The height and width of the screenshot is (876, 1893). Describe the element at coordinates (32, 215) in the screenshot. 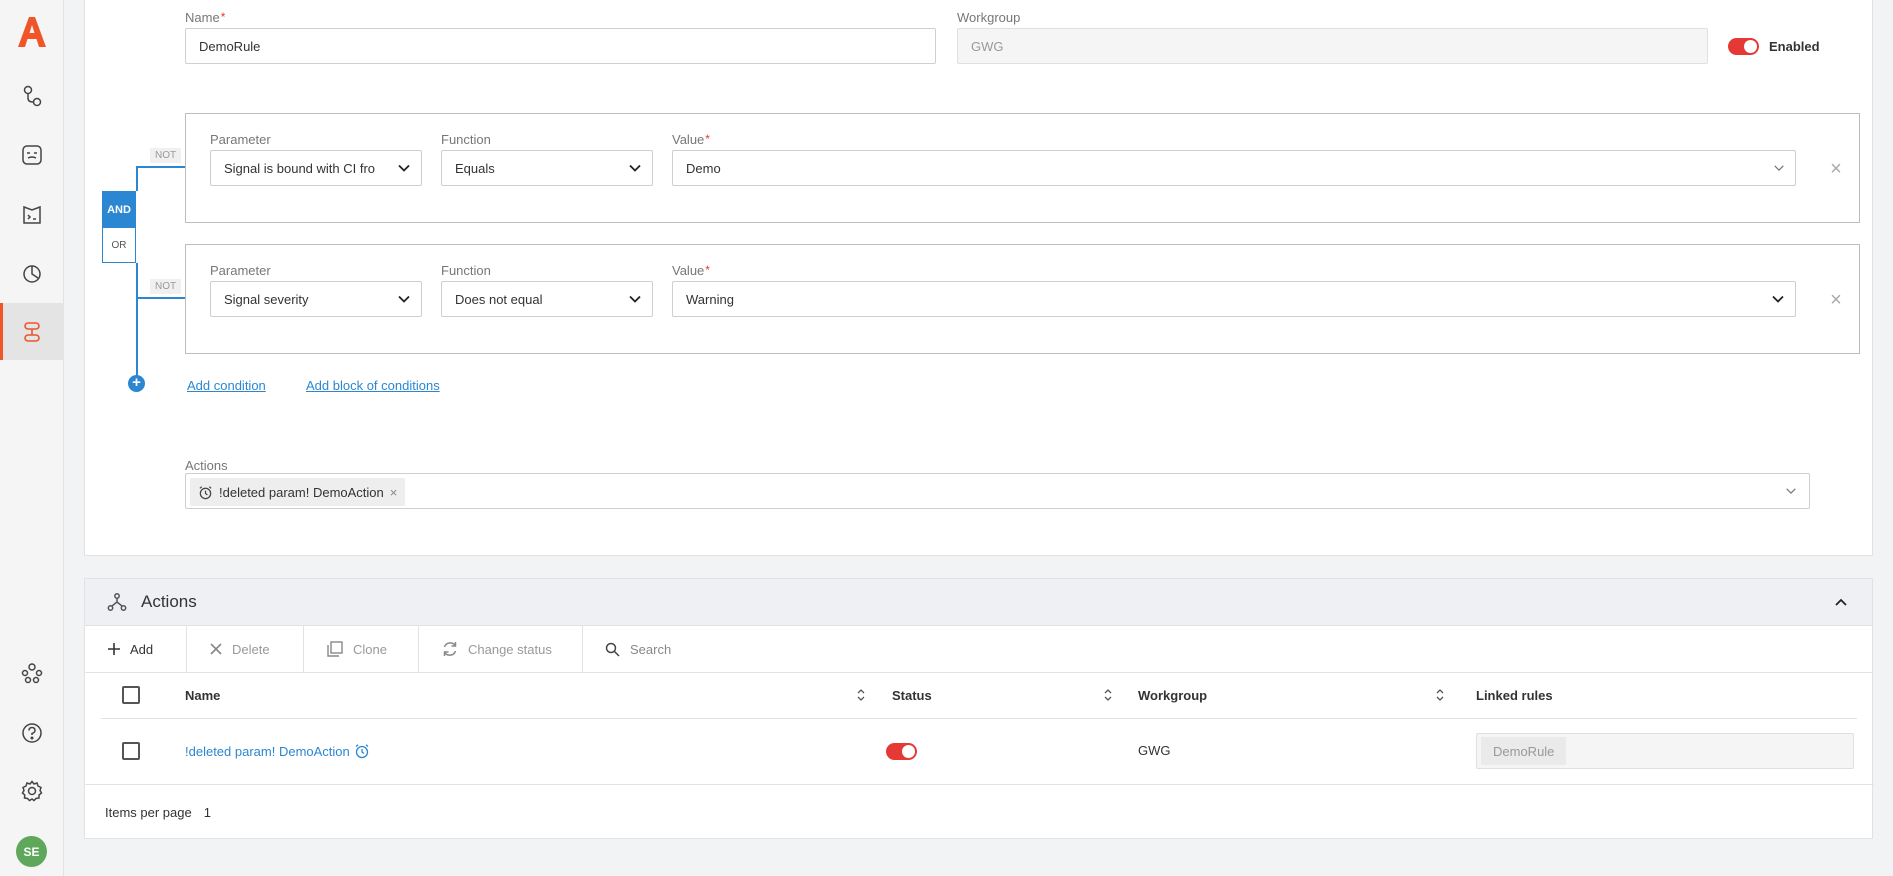

I see `inventory-icon` at that location.